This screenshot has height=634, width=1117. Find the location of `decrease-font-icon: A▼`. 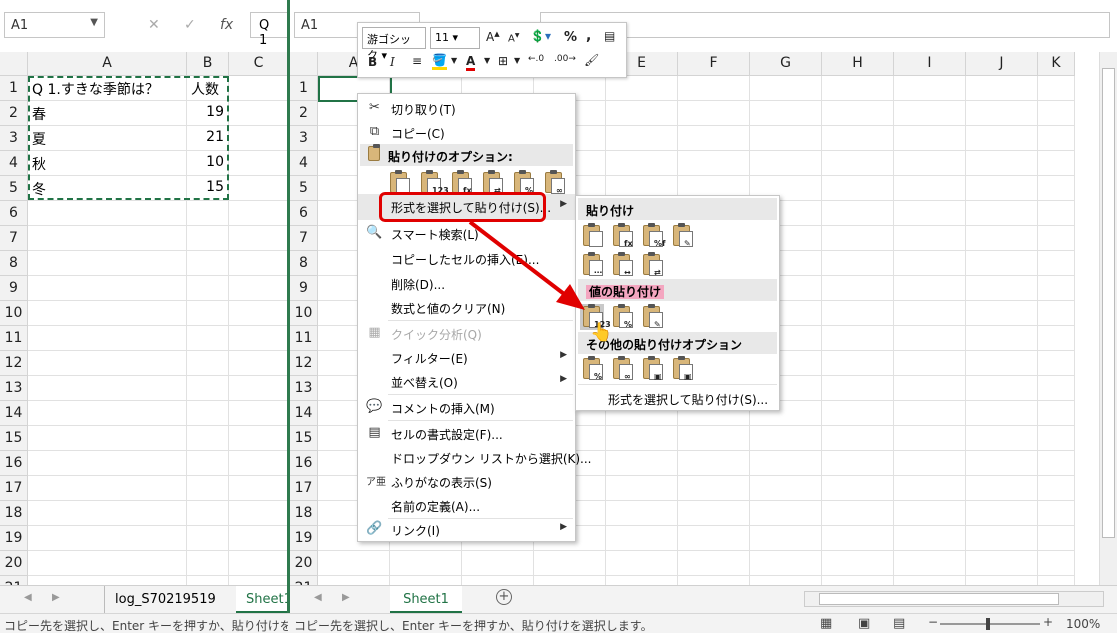

decrease-font-icon: A▼ is located at coordinates (513, 38).